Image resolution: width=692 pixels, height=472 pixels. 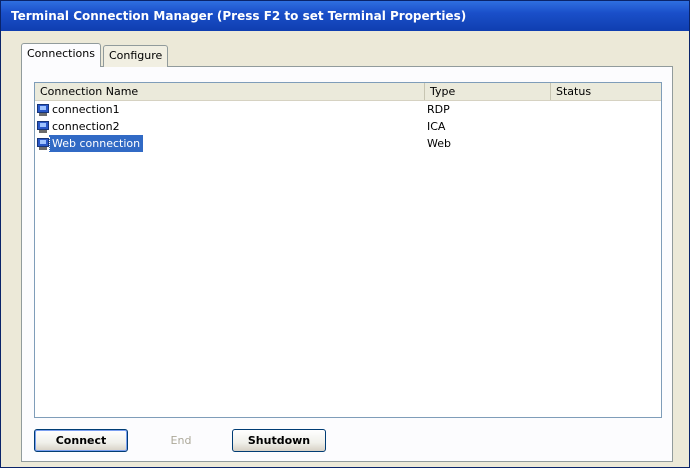 I want to click on button-bar: Connect End Shutdown, so click(x=348, y=441).